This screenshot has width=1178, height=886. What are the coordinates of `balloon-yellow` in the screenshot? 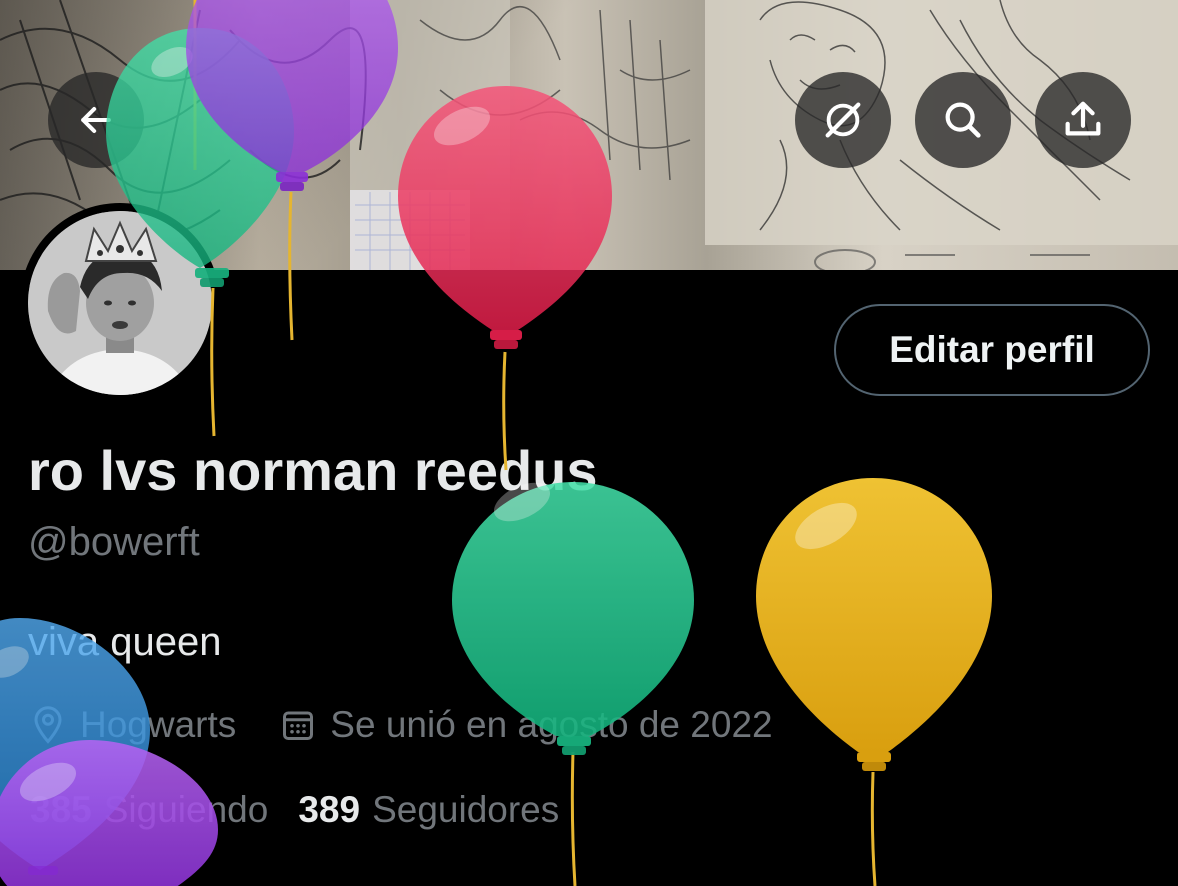 It's located at (874, 624).